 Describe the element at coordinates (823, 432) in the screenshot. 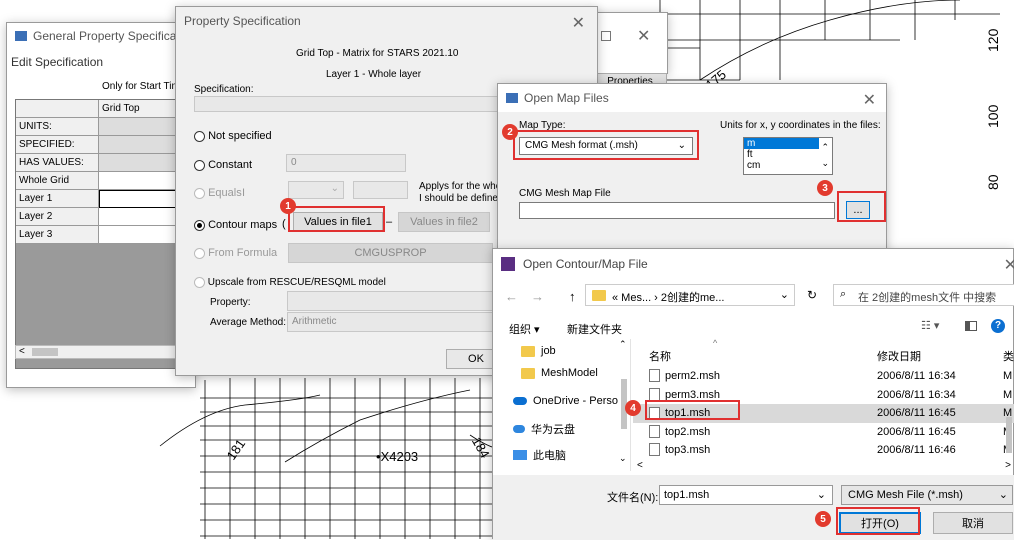

I see `file-row: top2.msh 2006/8/11 16:45 M` at that location.